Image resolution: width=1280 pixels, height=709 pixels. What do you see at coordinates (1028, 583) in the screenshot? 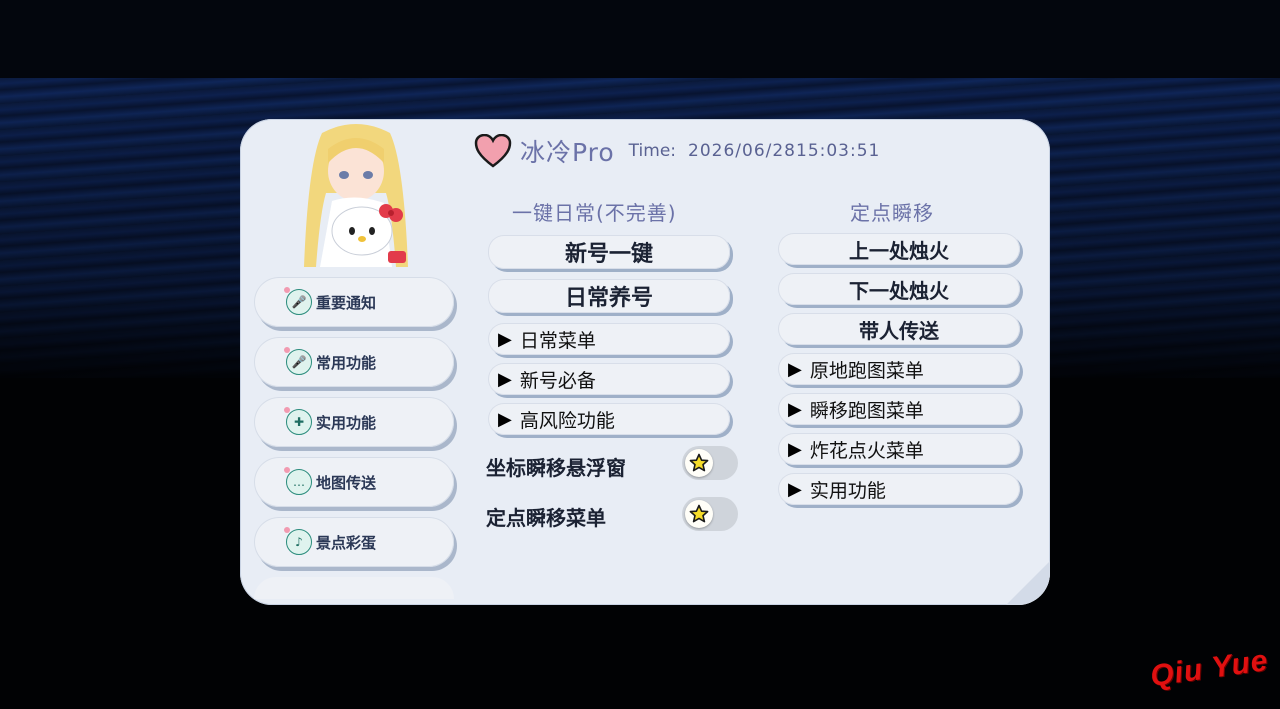
I see `panel-corner-fold` at bounding box center [1028, 583].